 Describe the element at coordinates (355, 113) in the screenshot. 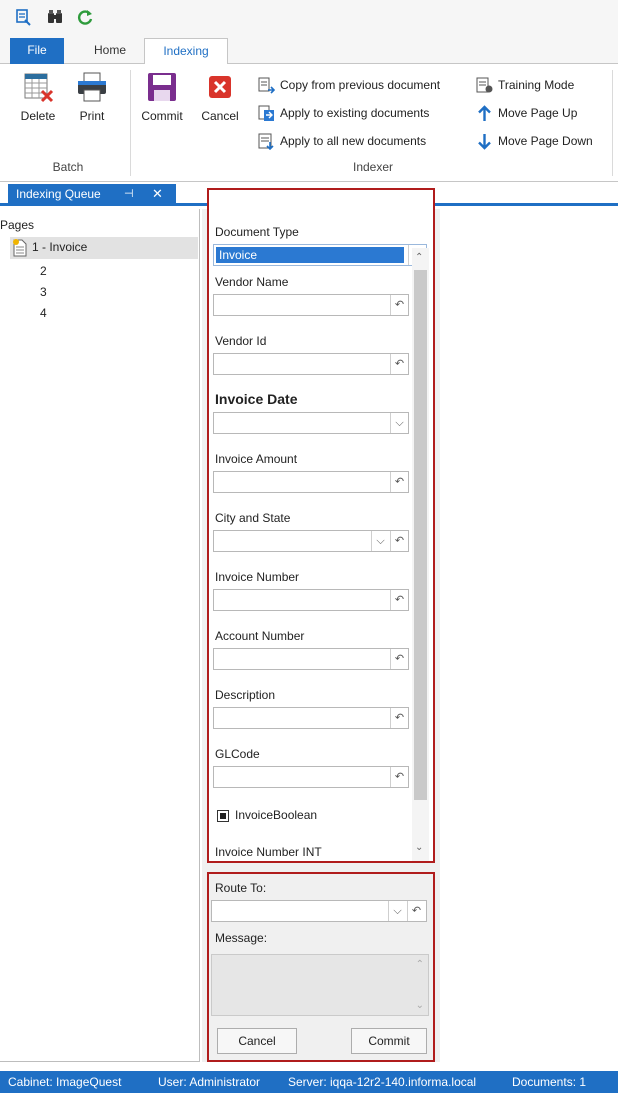

I see `apply-existing-label: Apply to existing documents` at that location.